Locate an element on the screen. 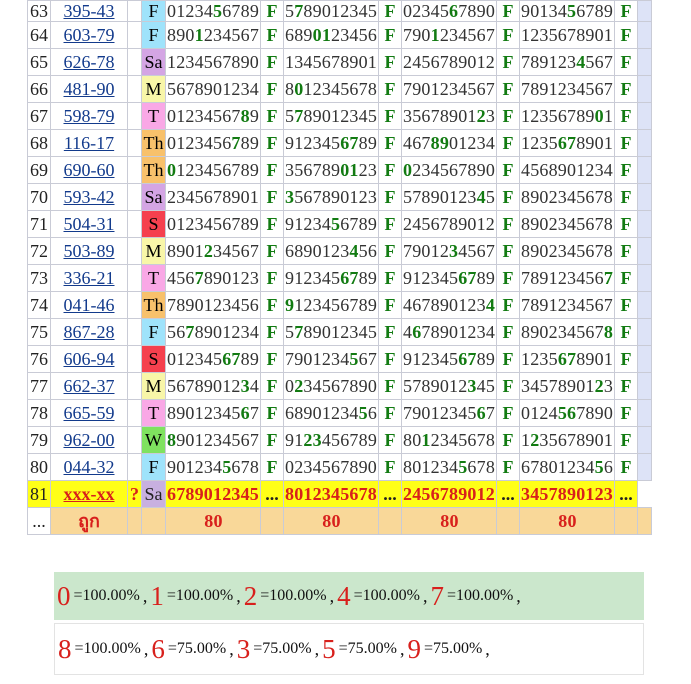 Image resolution: width=691 pixels, height=684 pixels. digit-label: 6 is located at coordinates (158, 648).